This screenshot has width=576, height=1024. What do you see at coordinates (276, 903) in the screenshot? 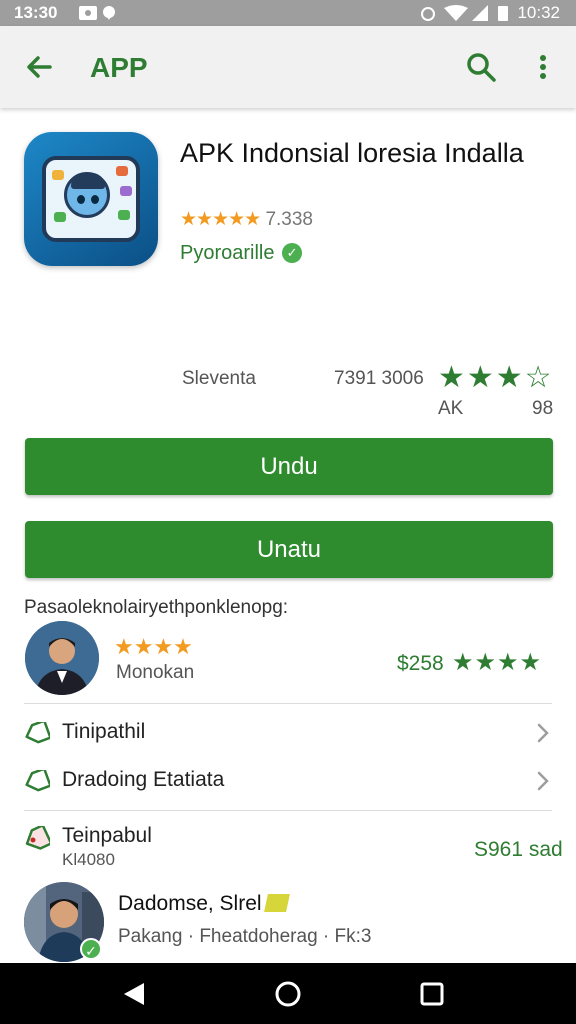
I see `highlight-mark-icon` at bounding box center [276, 903].